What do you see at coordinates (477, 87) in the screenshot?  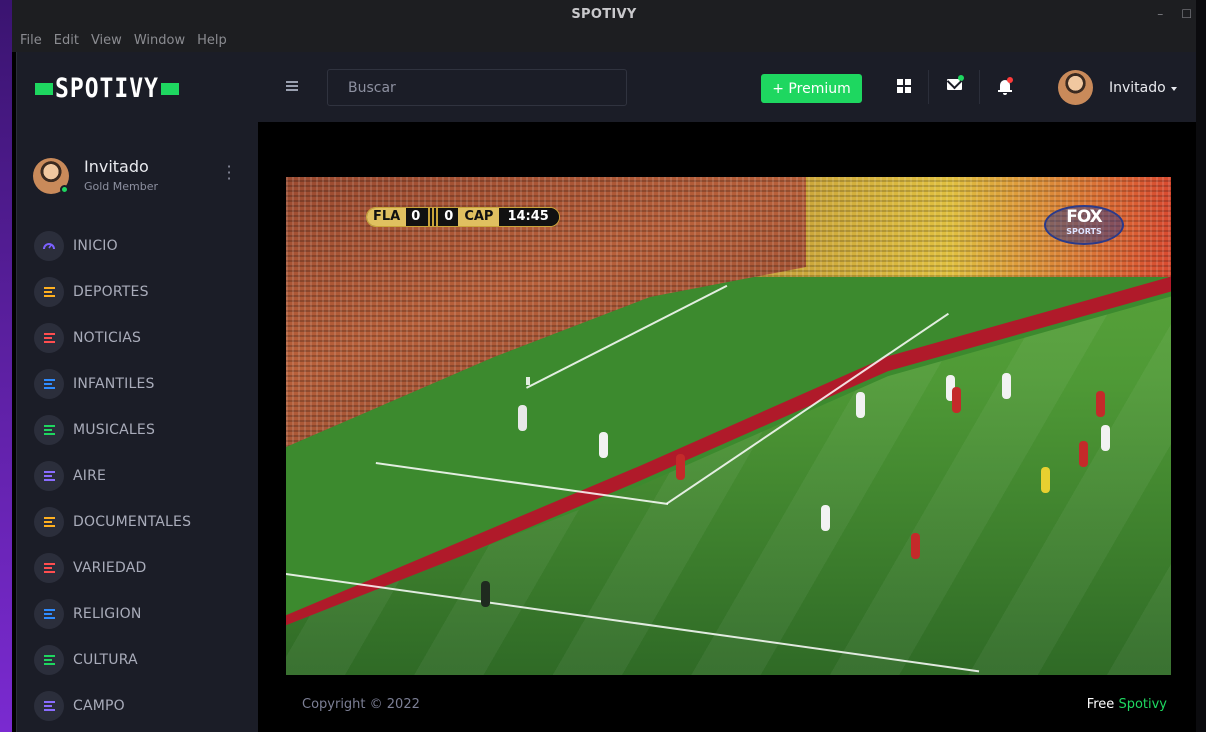 I see `search-input` at bounding box center [477, 87].